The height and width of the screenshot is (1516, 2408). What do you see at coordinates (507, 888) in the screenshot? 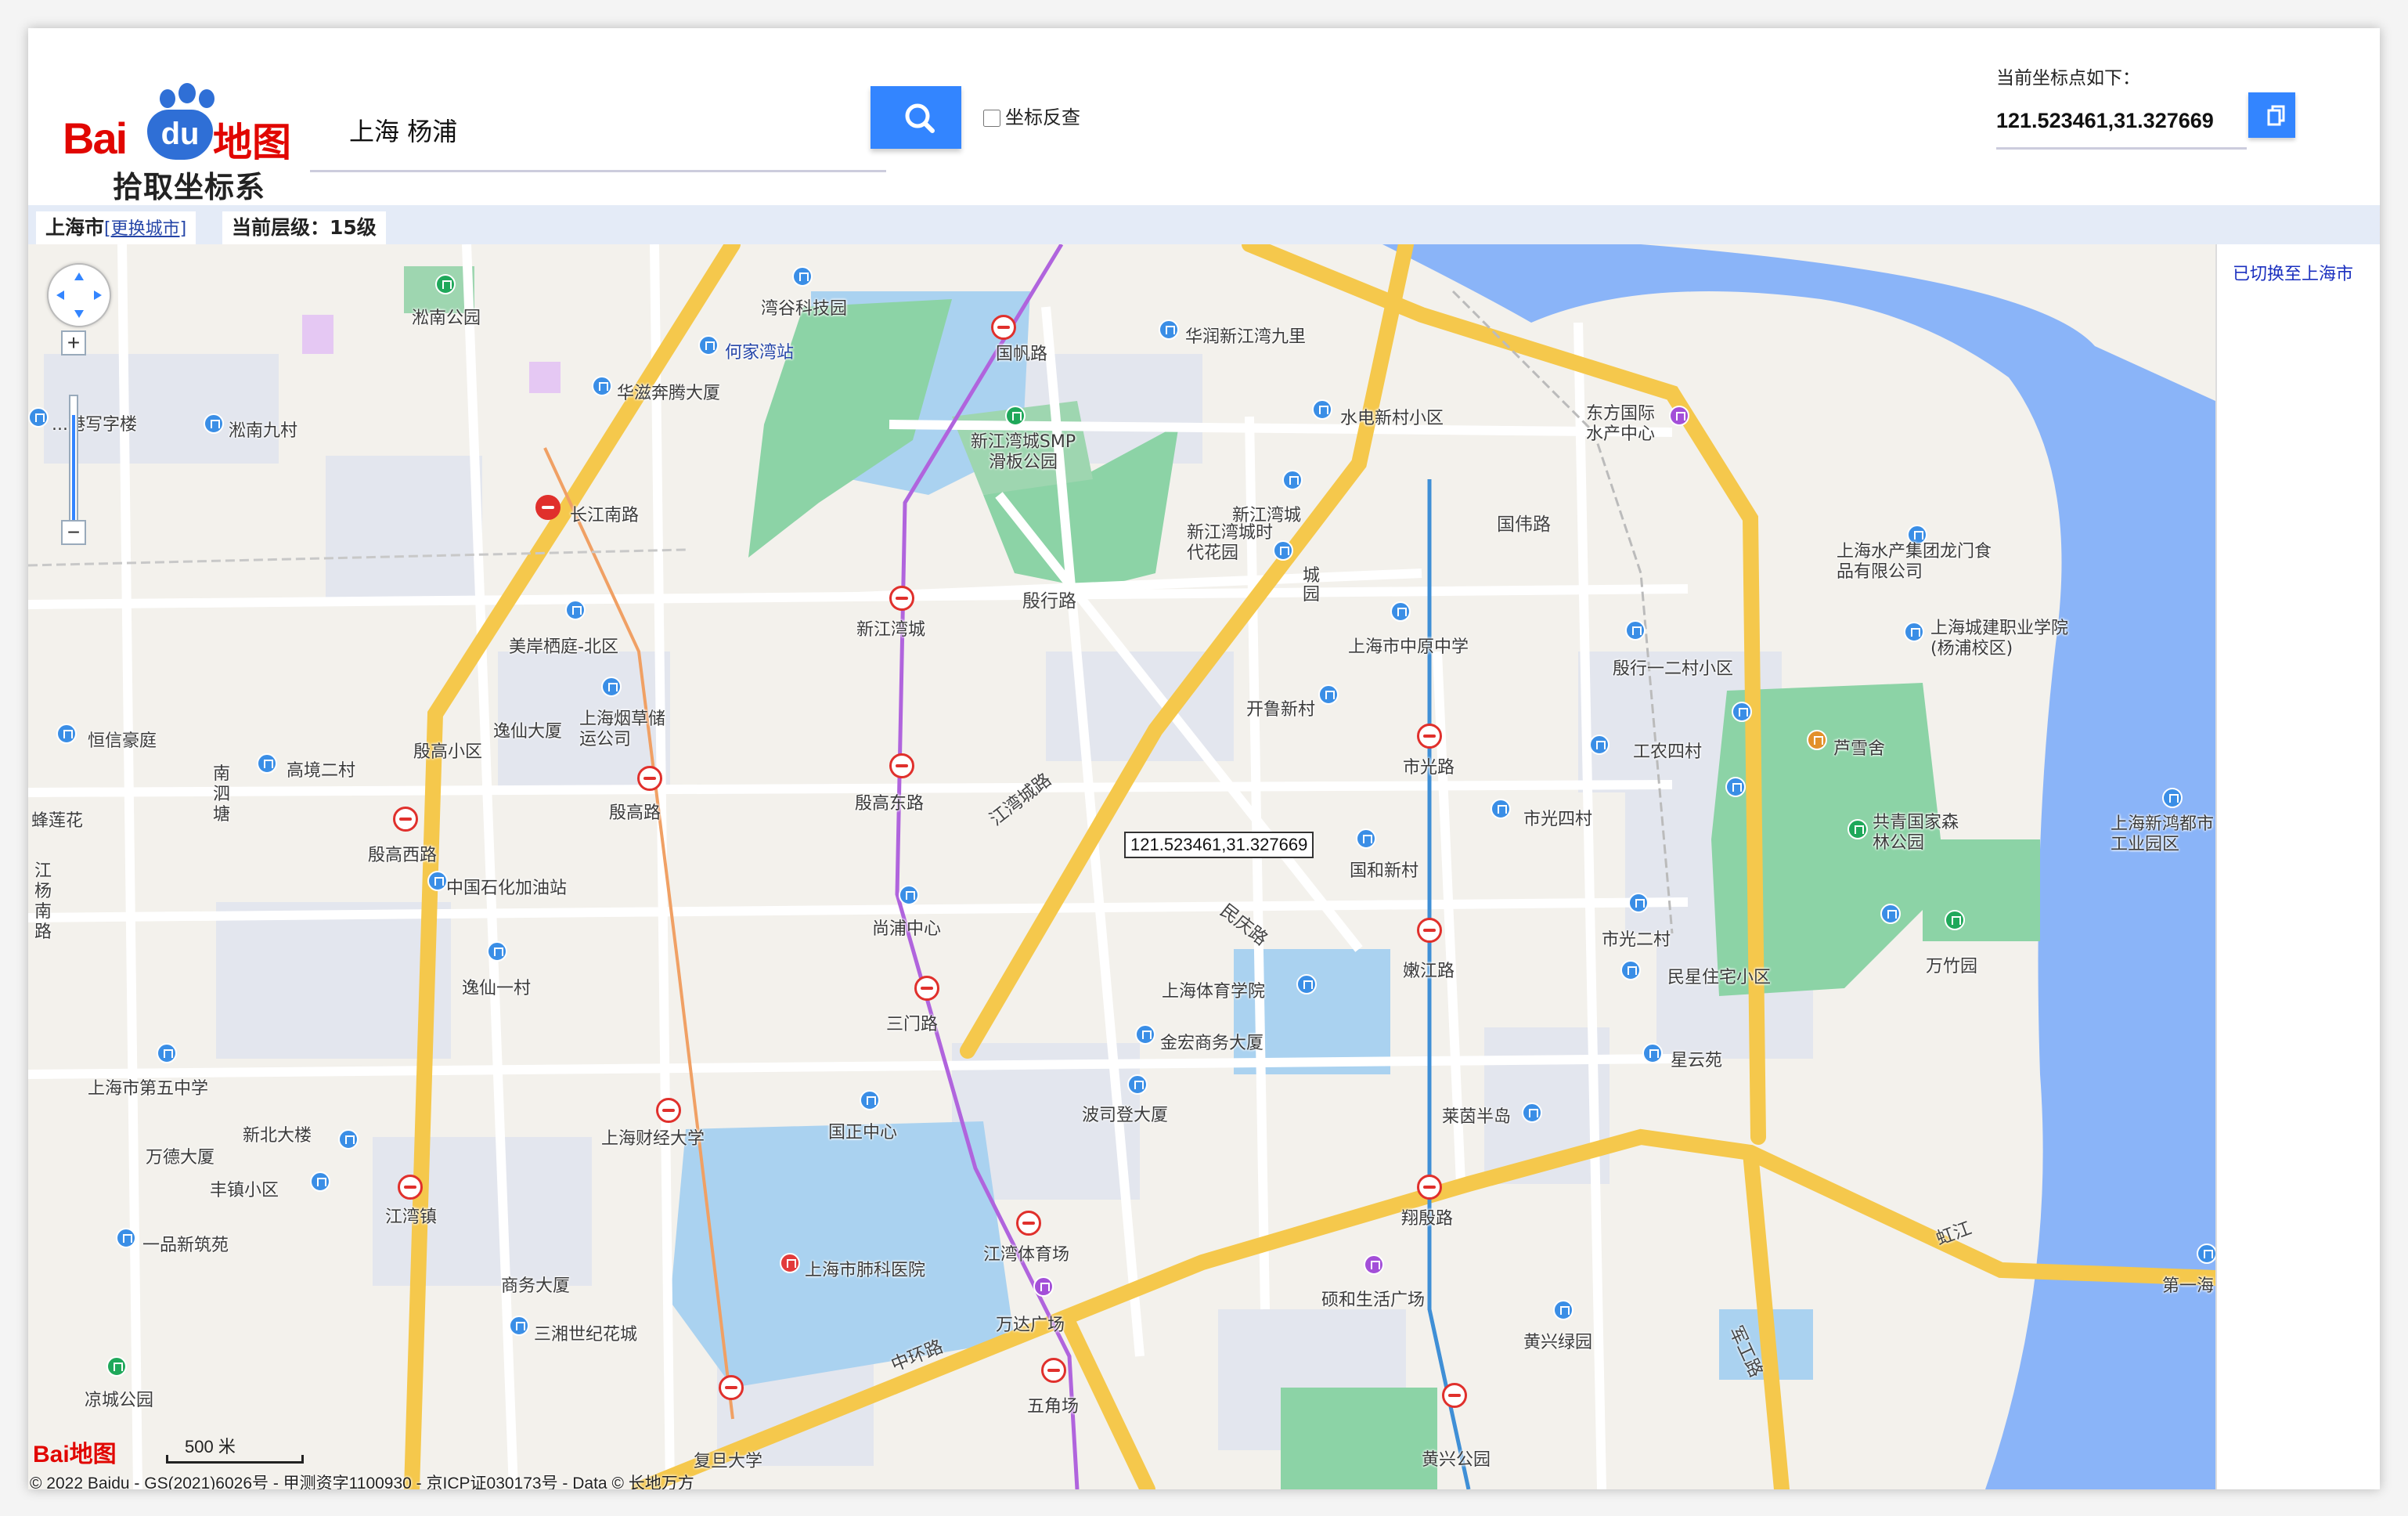
I see `map-label: 中国石化加油站` at bounding box center [507, 888].